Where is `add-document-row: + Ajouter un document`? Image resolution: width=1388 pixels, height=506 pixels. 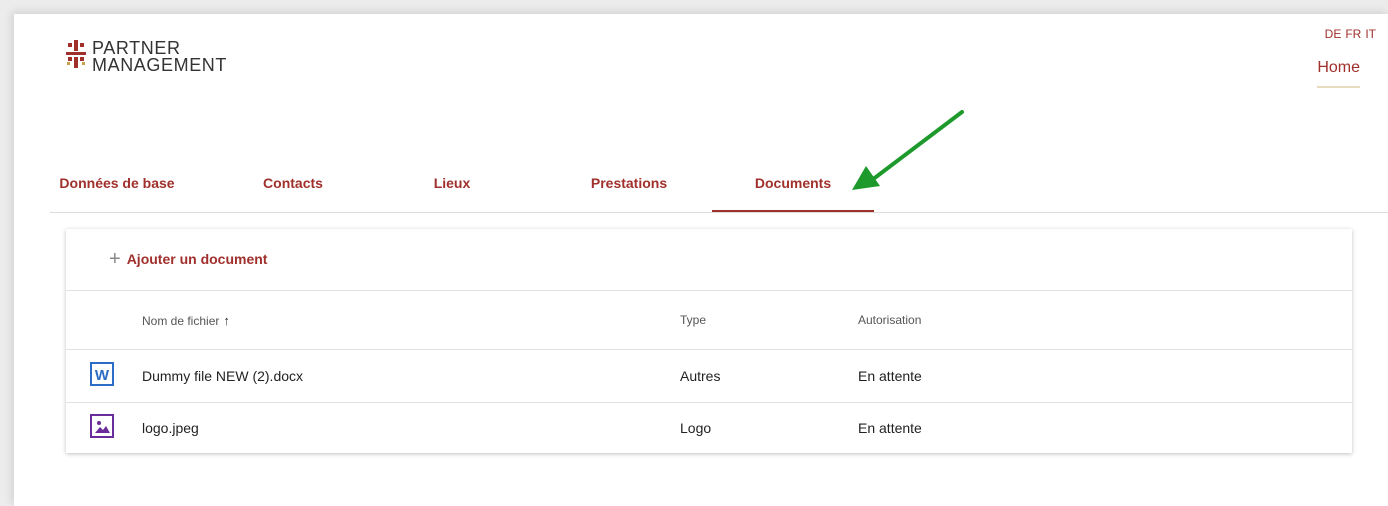
add-document-row: + Ajouter un document is located at coordinates (709, 260).